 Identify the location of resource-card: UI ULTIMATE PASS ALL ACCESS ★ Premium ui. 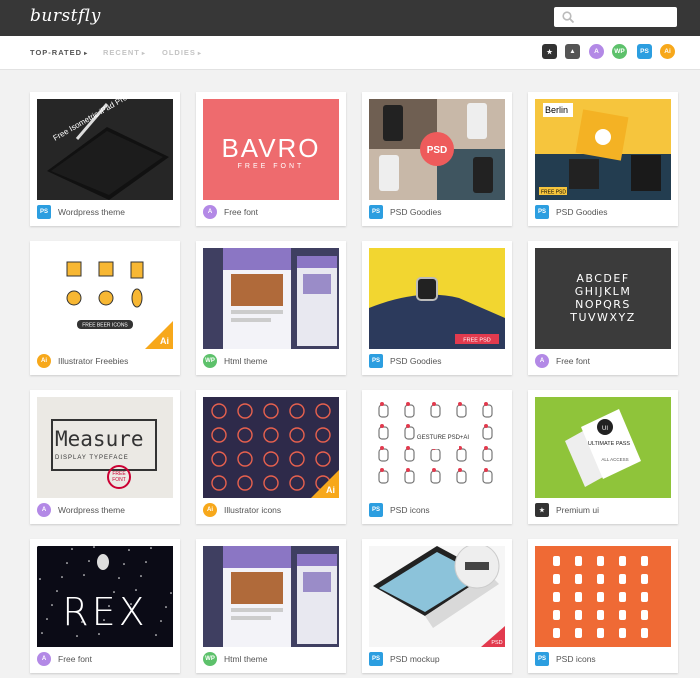
(603, 457).